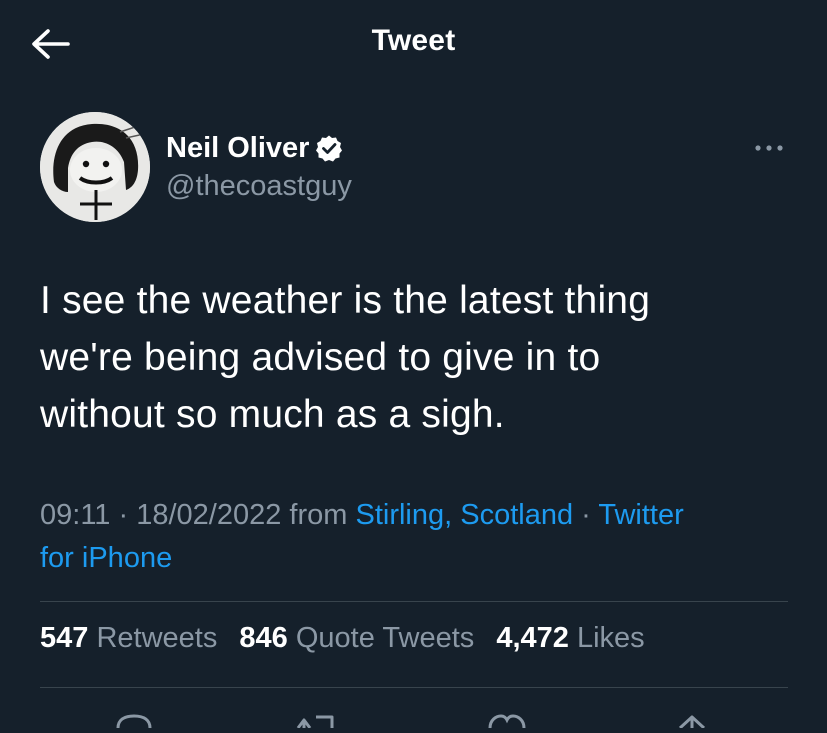 The width and height of the screenshot is (827, 733). Describe the element at coordinates (464, 515) in the screenshot. I see `location-link: Stirling, Scotland` at that location.